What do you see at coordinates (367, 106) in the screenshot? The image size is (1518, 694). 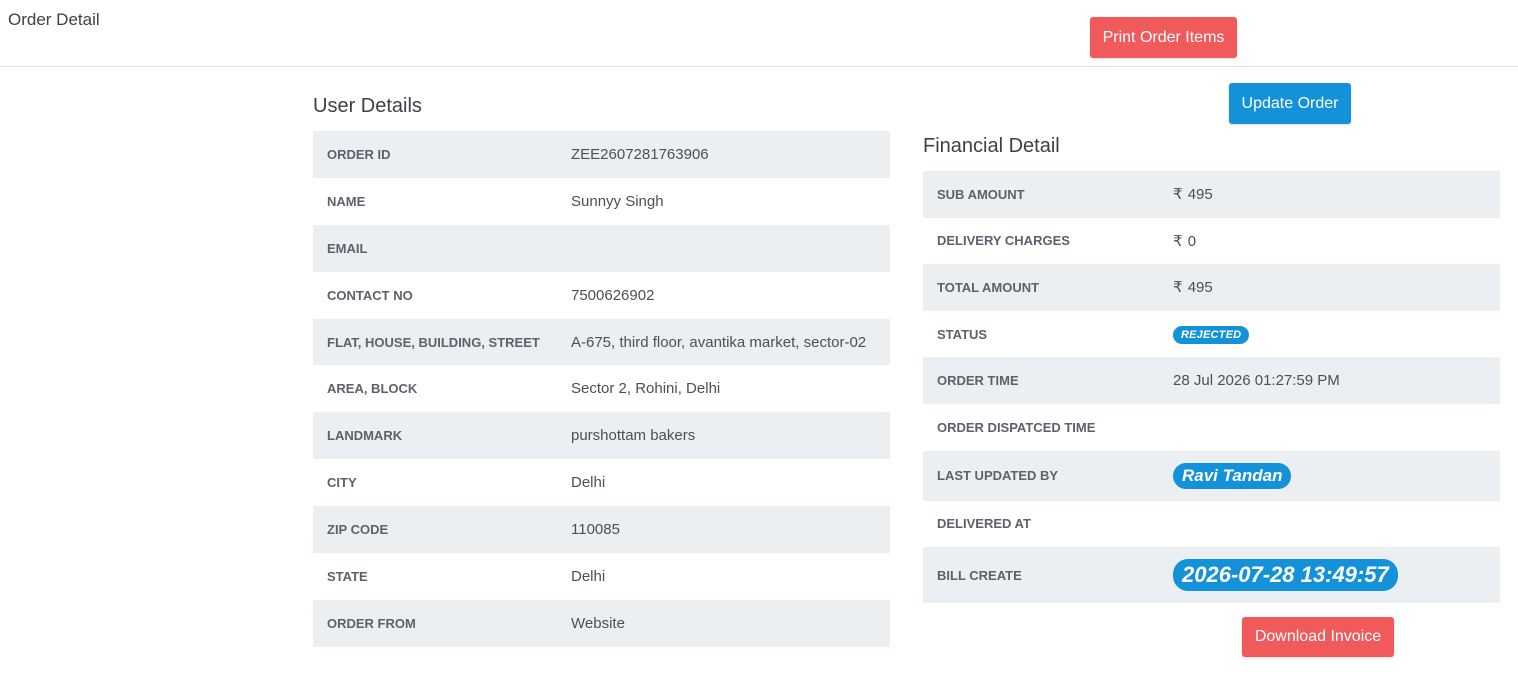 I see `user-details-title: User Details` at bounding box center [367, 106].